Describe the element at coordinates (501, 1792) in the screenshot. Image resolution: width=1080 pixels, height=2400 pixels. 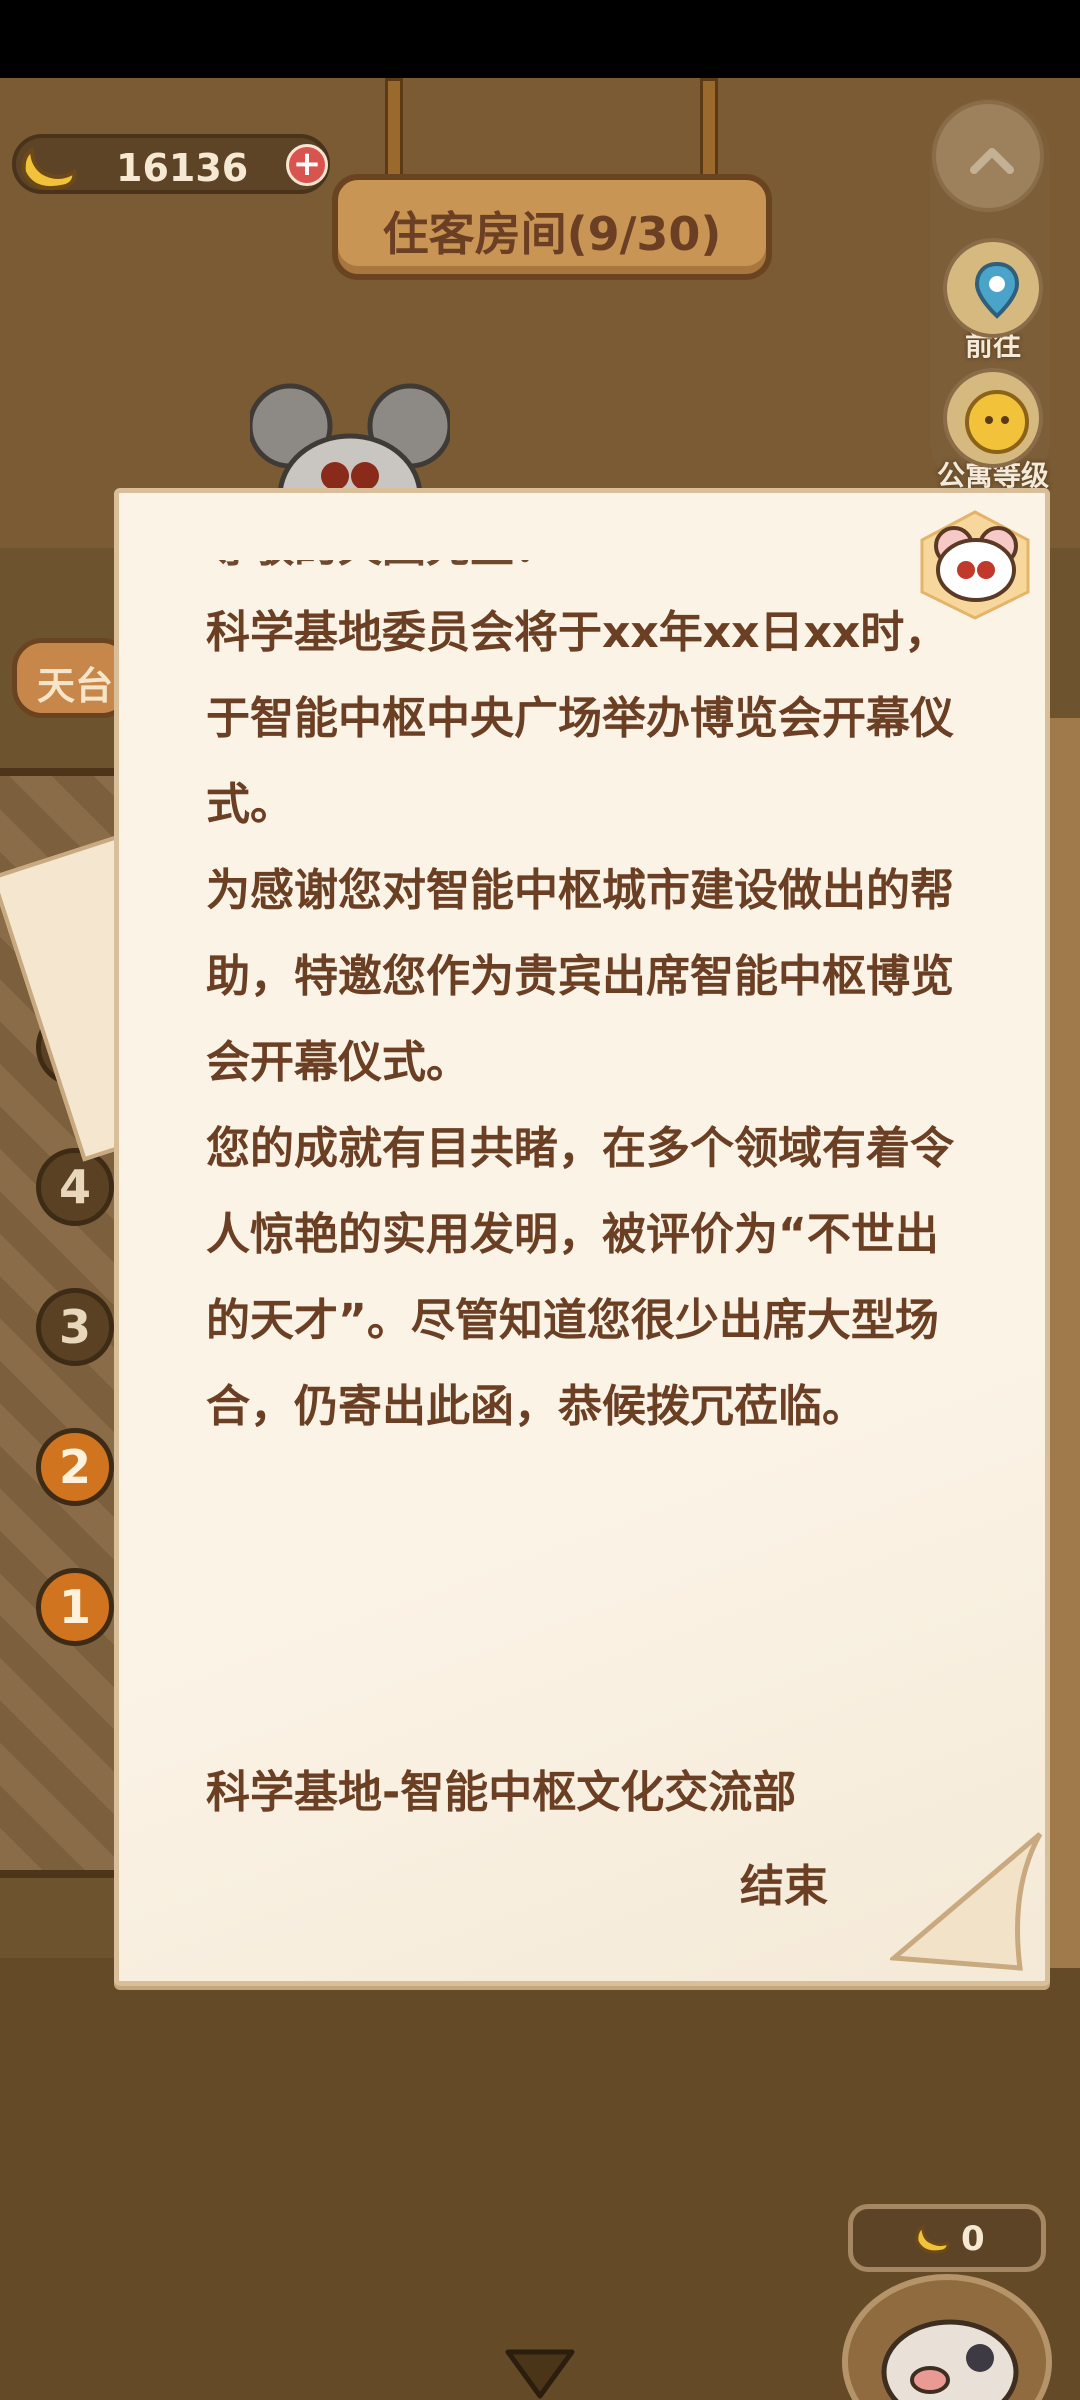
I see `letter-signature: 科学基地-智能中枢文化交流部` at that location.